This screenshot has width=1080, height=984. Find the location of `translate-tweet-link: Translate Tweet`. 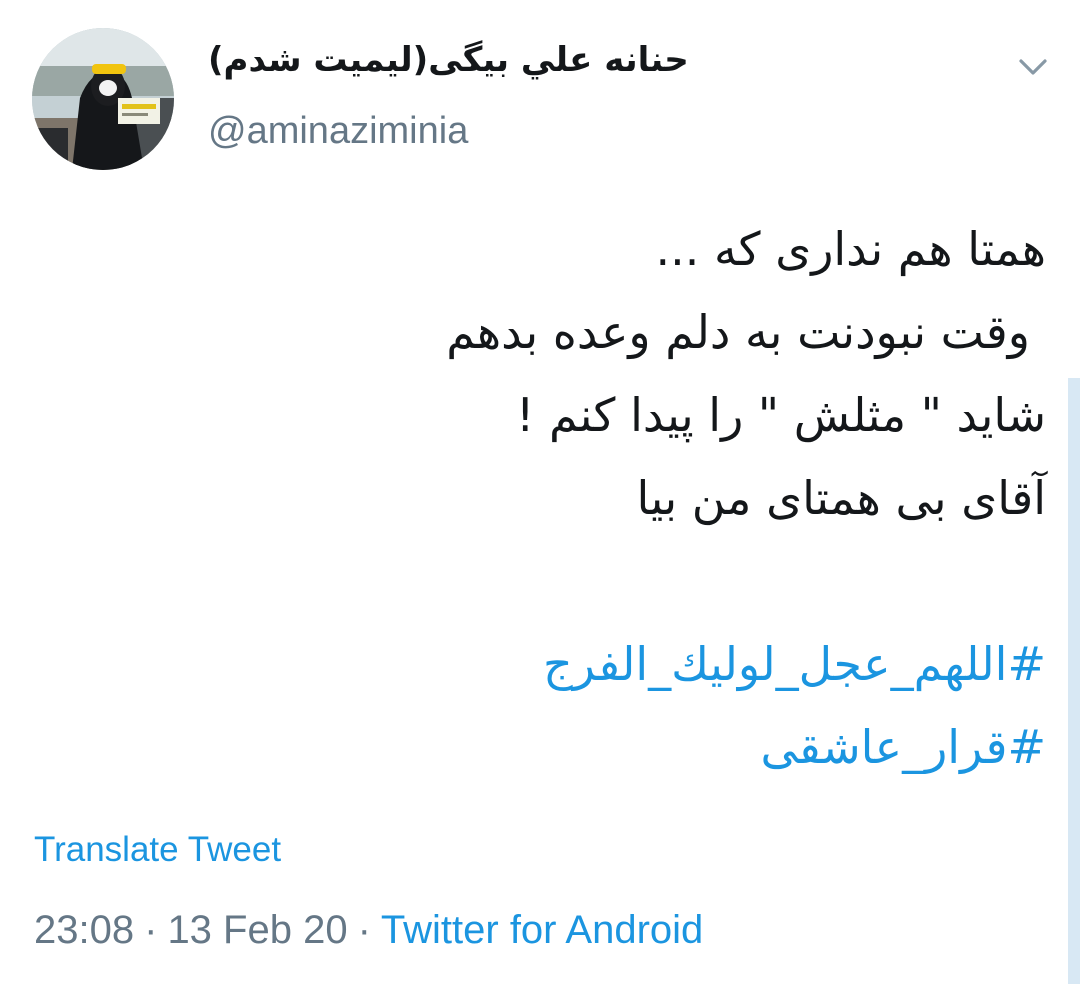

translate-tweet-link: Translate Tweet is located at coordinates (157, 850).